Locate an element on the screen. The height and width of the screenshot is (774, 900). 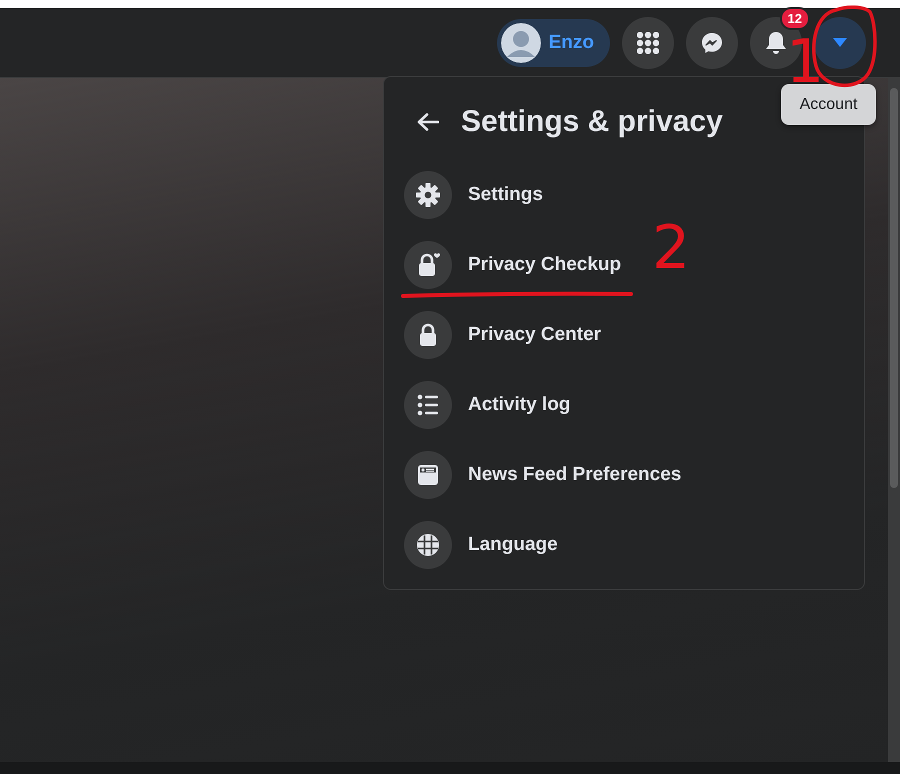
menu-button is located at coordinates (648, 42).